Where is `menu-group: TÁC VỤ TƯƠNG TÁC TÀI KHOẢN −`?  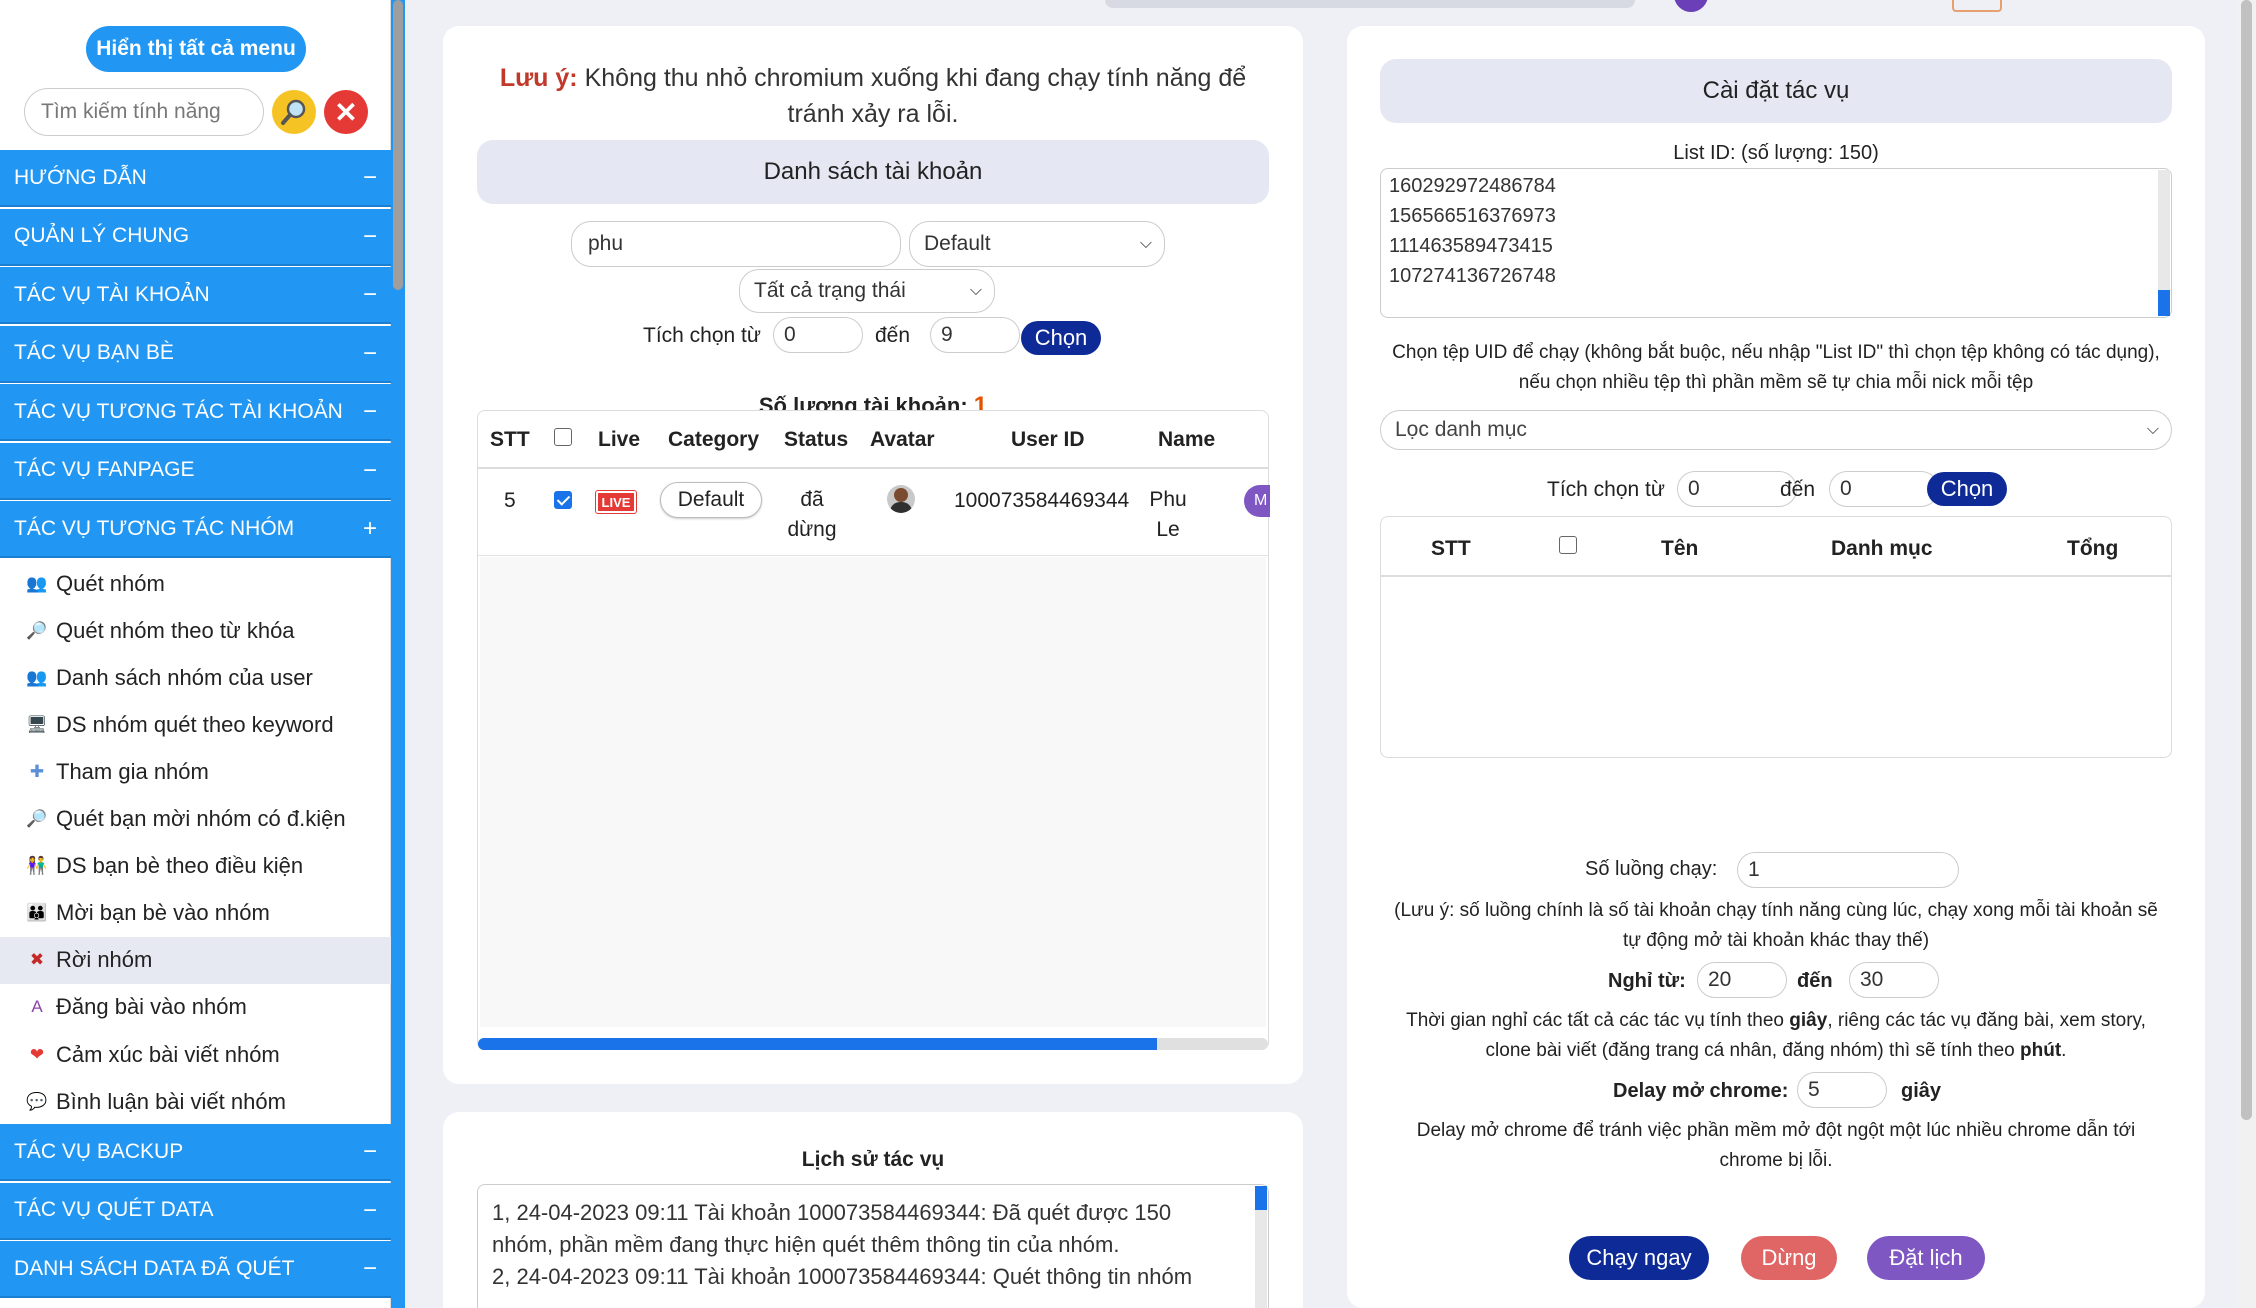 menu-group: TÁC VỤ TƯƠNG TÁC TÀI KHOẢN − is located at coordinates (195, 412).